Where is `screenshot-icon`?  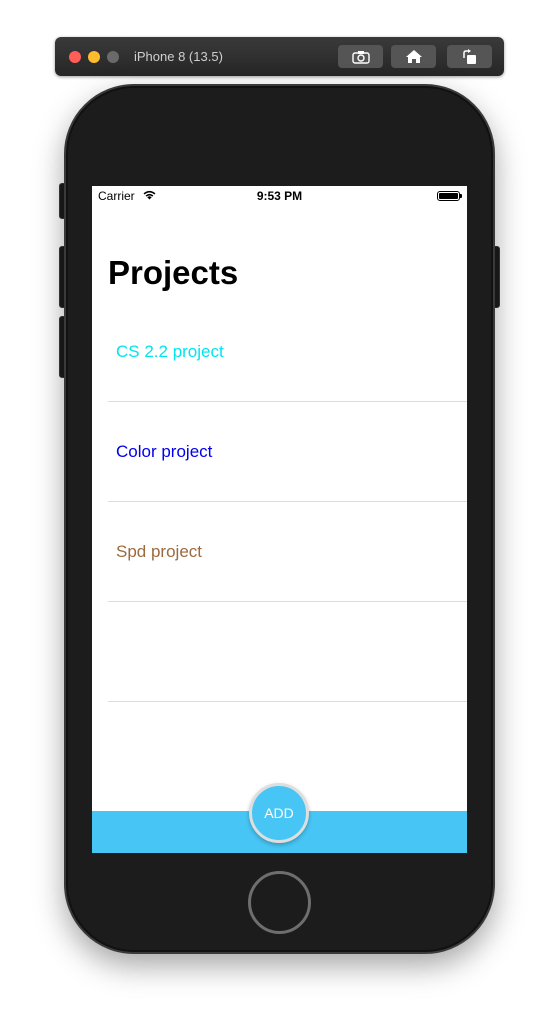 screenshot-icon is located at coordinates (360, 57).